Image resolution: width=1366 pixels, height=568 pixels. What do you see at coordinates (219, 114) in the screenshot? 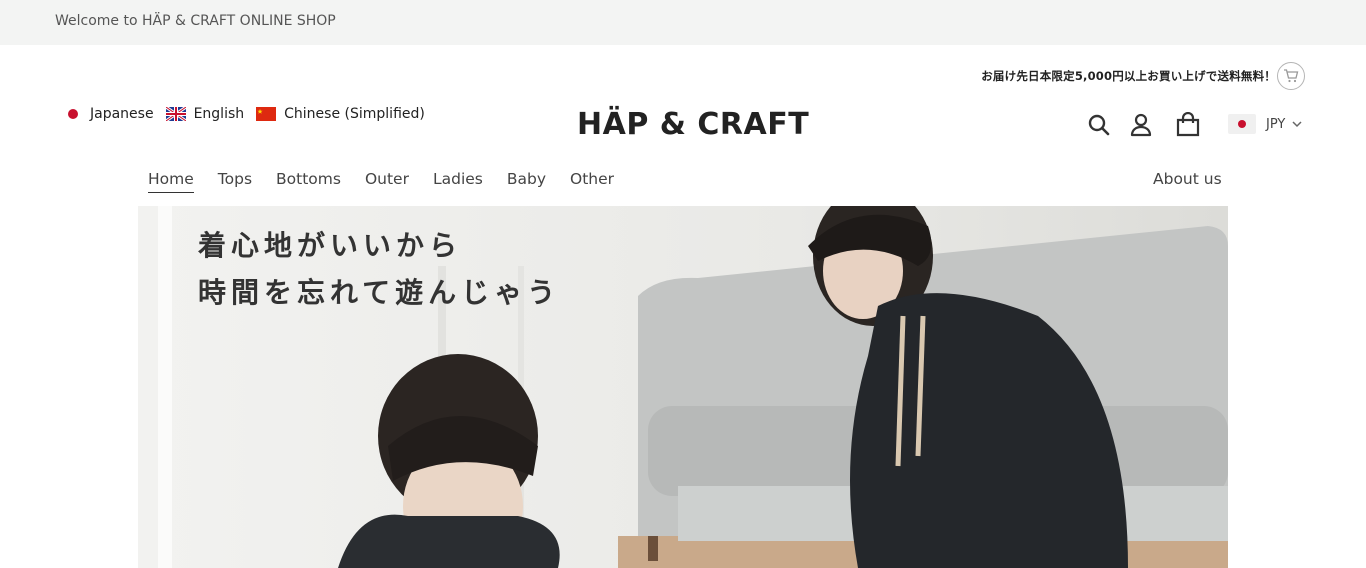
I see `language-label: English` at bounding box center [219, 114].